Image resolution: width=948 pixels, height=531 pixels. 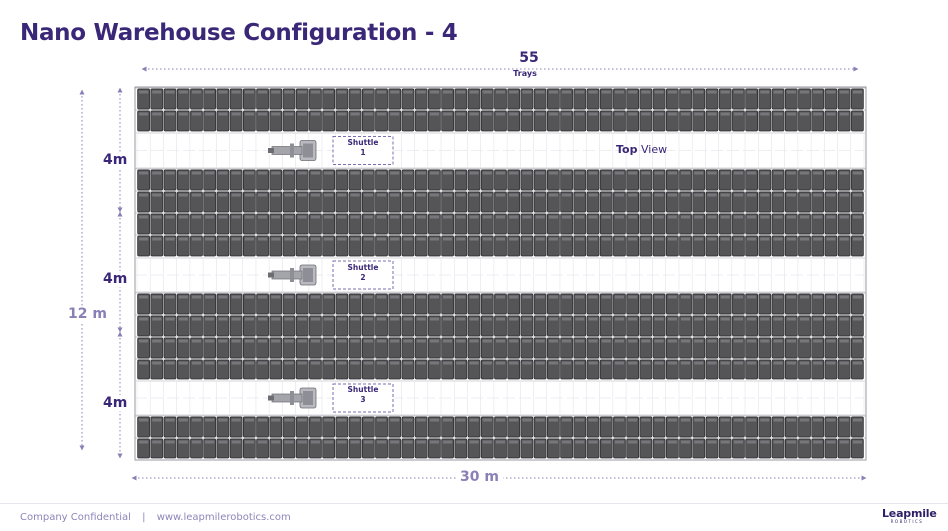 I want to click on shuttle-2-name: Shuttle, so click(x=363, y=267).